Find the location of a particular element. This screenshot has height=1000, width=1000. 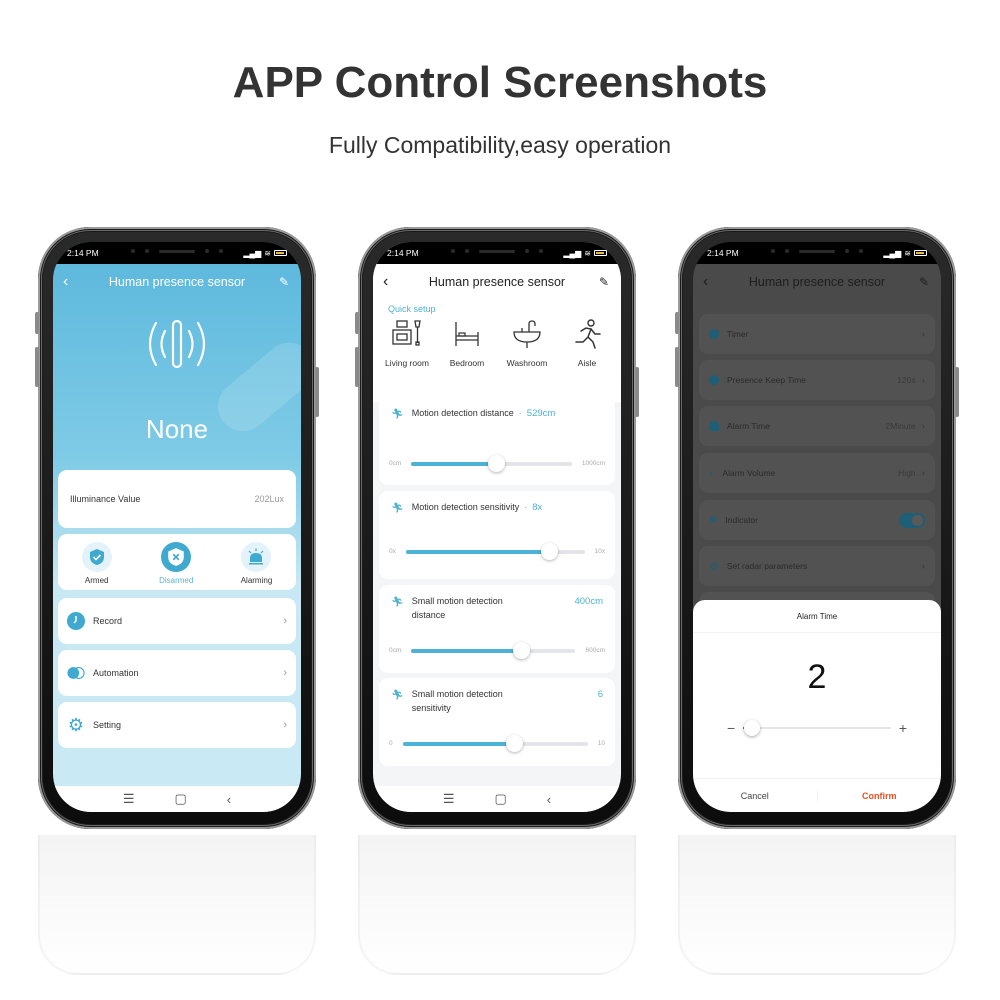

light-icon: ✺ is located at coordinates (713, 520).